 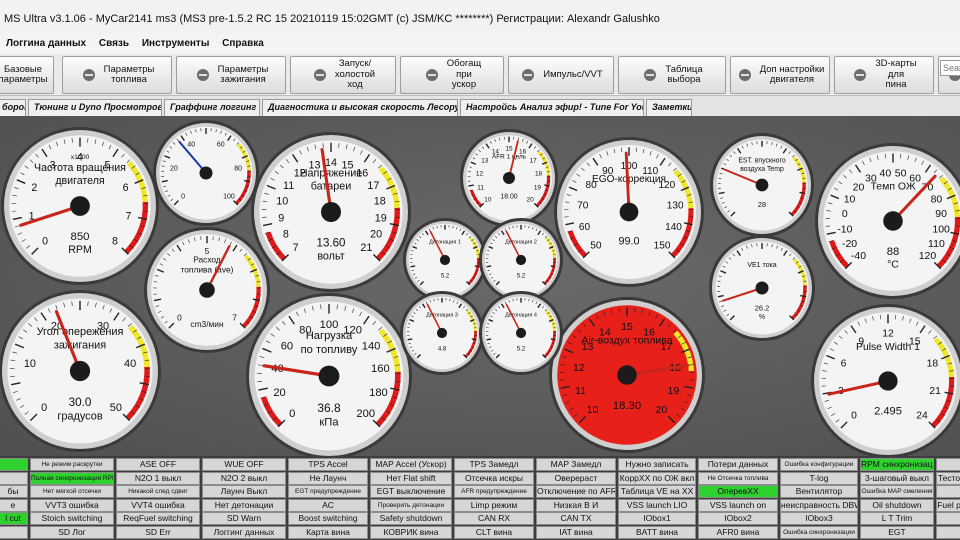 I want to click on gauge-tick-label: 130, so click(x=675, y=205).